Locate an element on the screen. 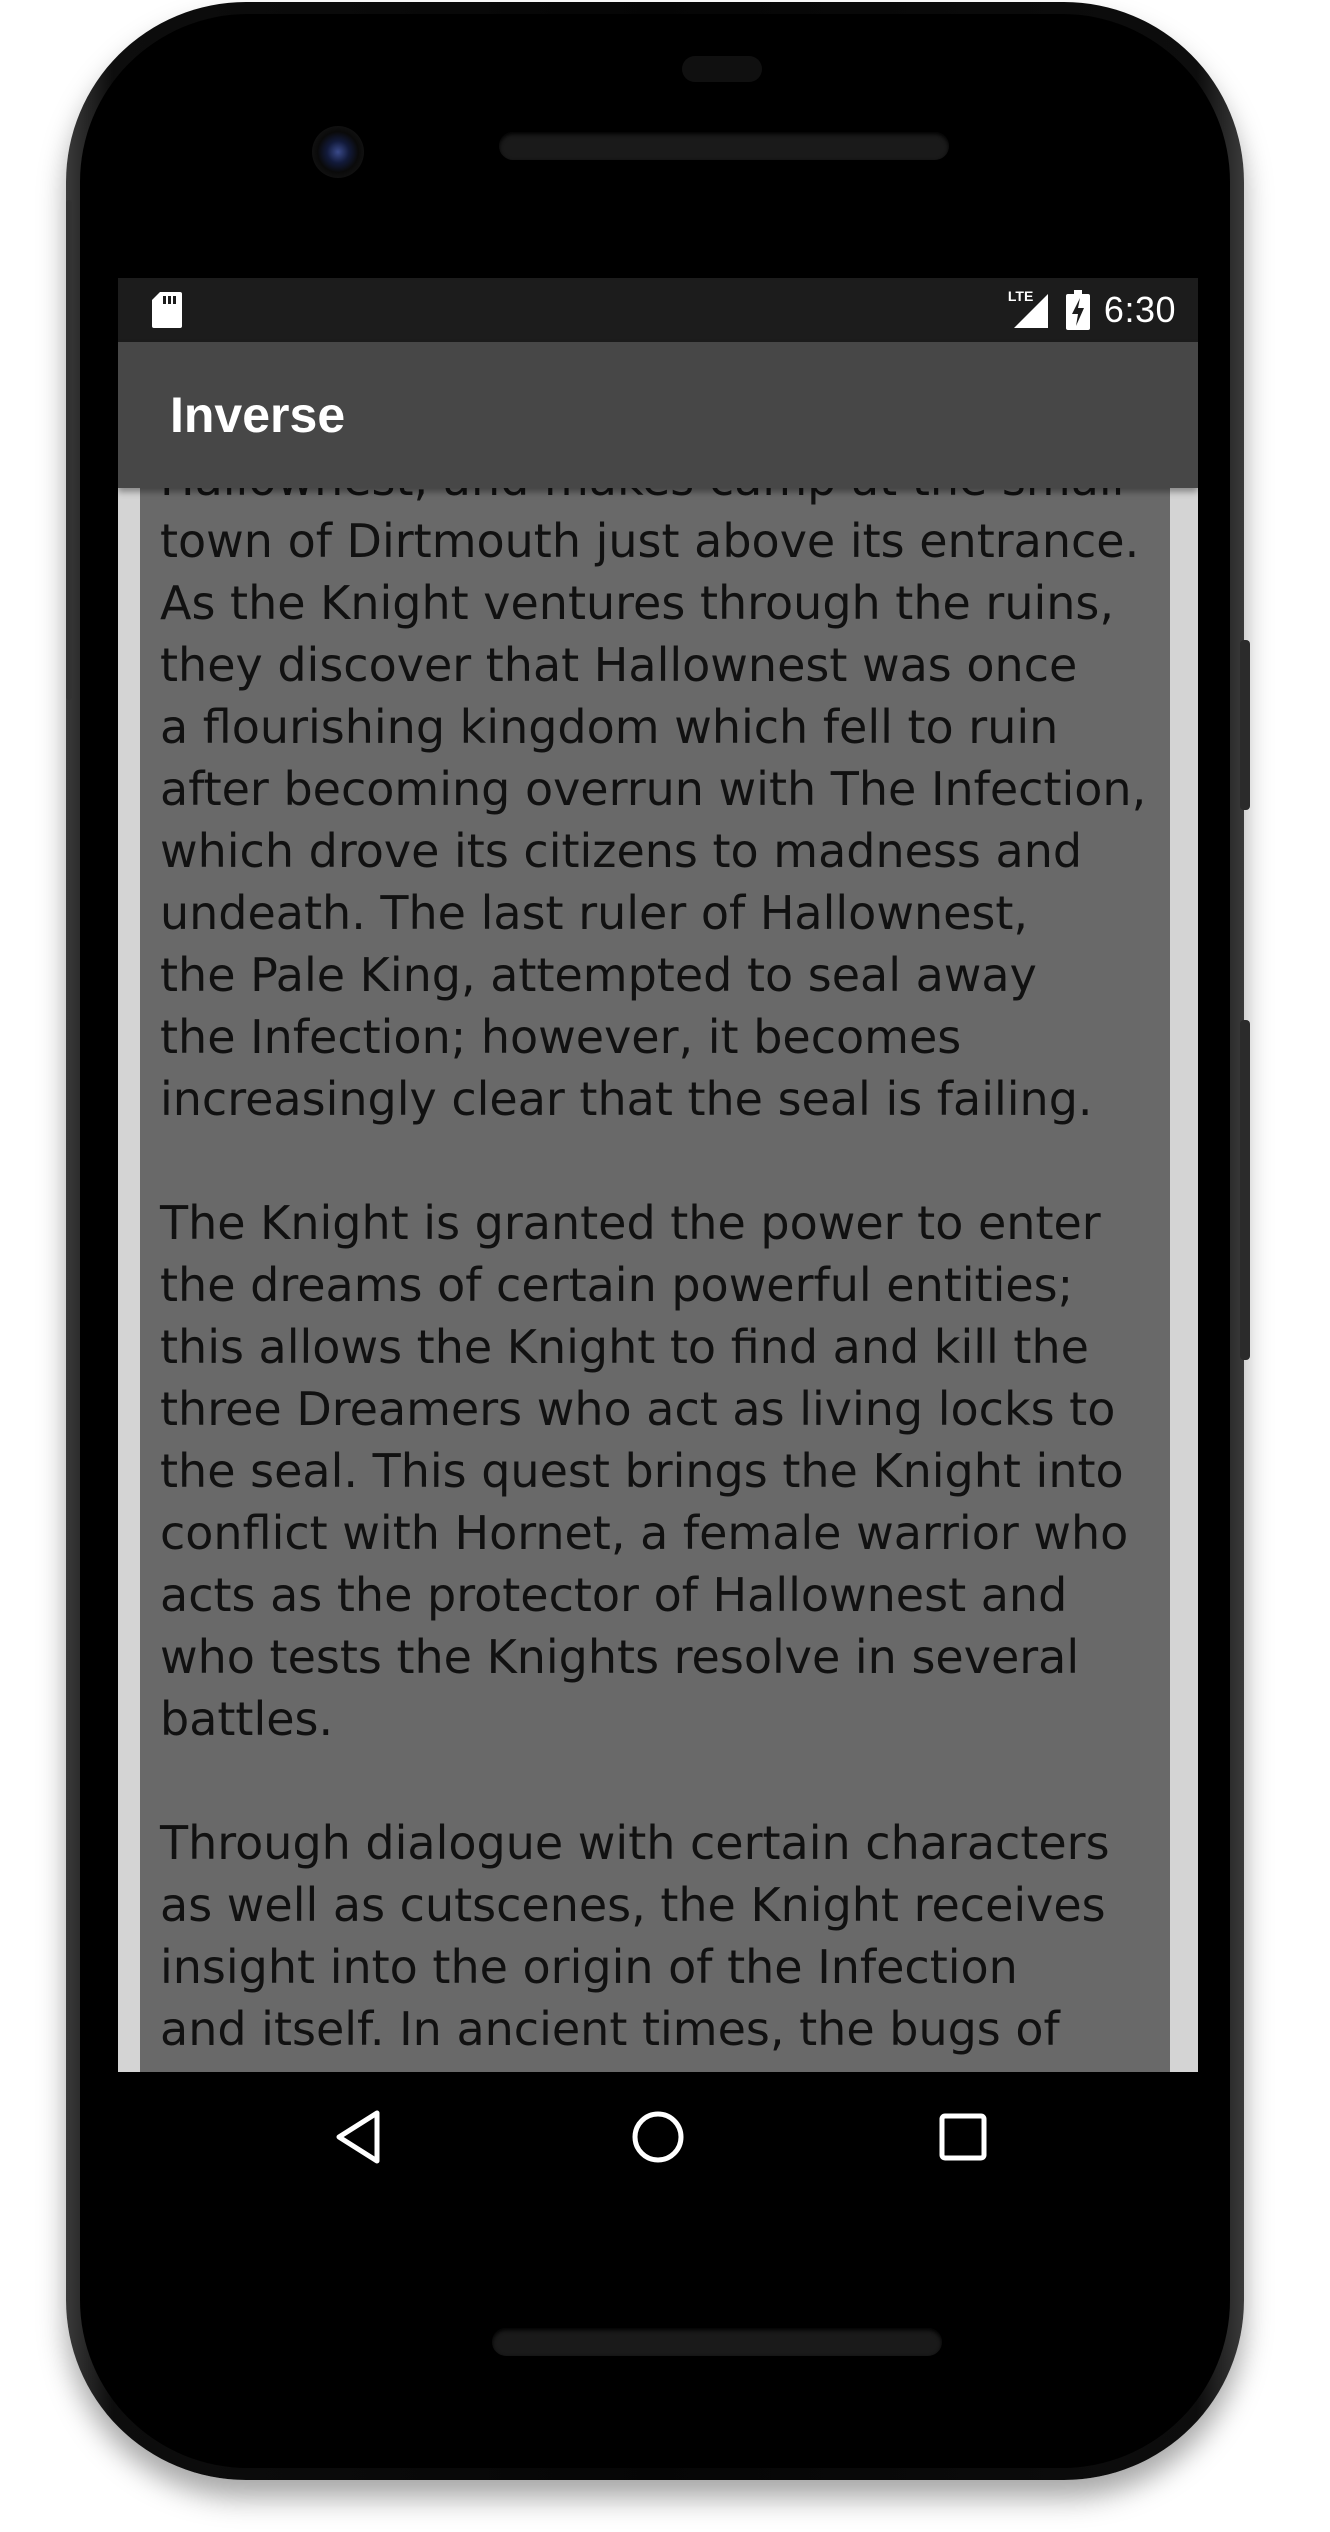 This screenshot has height=2532, width=1330. app-bar: Inverse is located at coordinates (658, 415).